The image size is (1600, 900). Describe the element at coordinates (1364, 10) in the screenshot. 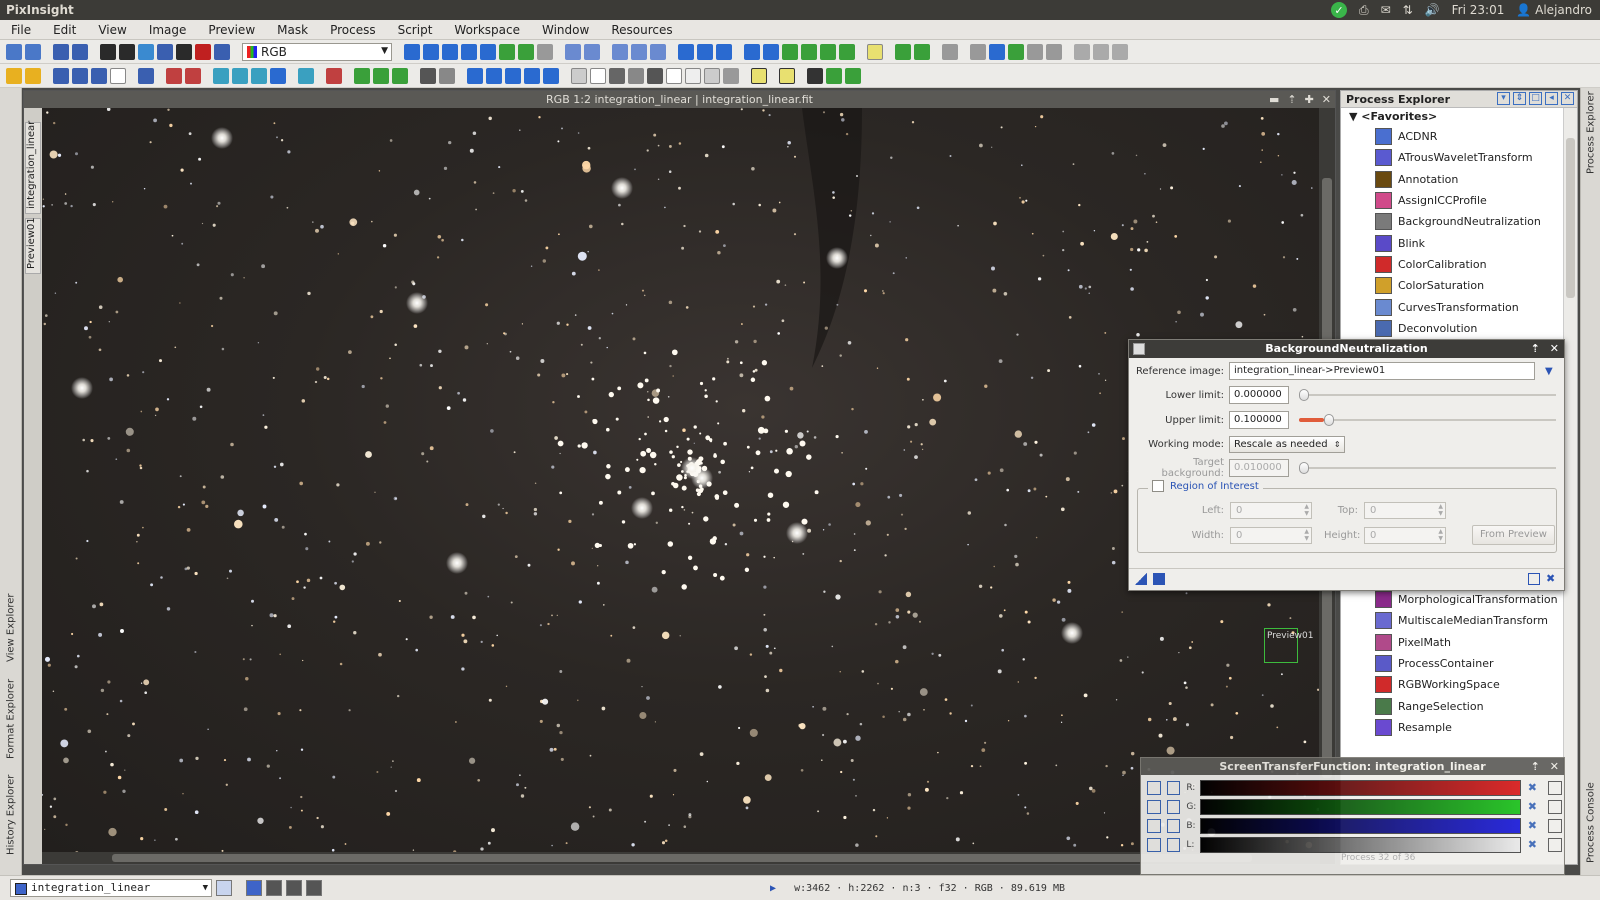

I see `printer-icon: ⎙` at that location.